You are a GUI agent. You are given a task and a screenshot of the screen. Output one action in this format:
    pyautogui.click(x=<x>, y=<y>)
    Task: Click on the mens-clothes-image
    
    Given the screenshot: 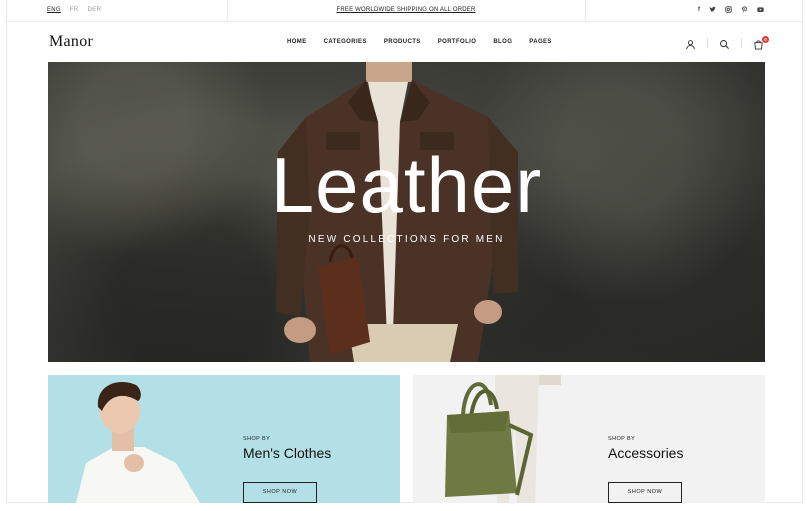 What is the action you would take?
    pyautogui.click(x=138, y=442)
    